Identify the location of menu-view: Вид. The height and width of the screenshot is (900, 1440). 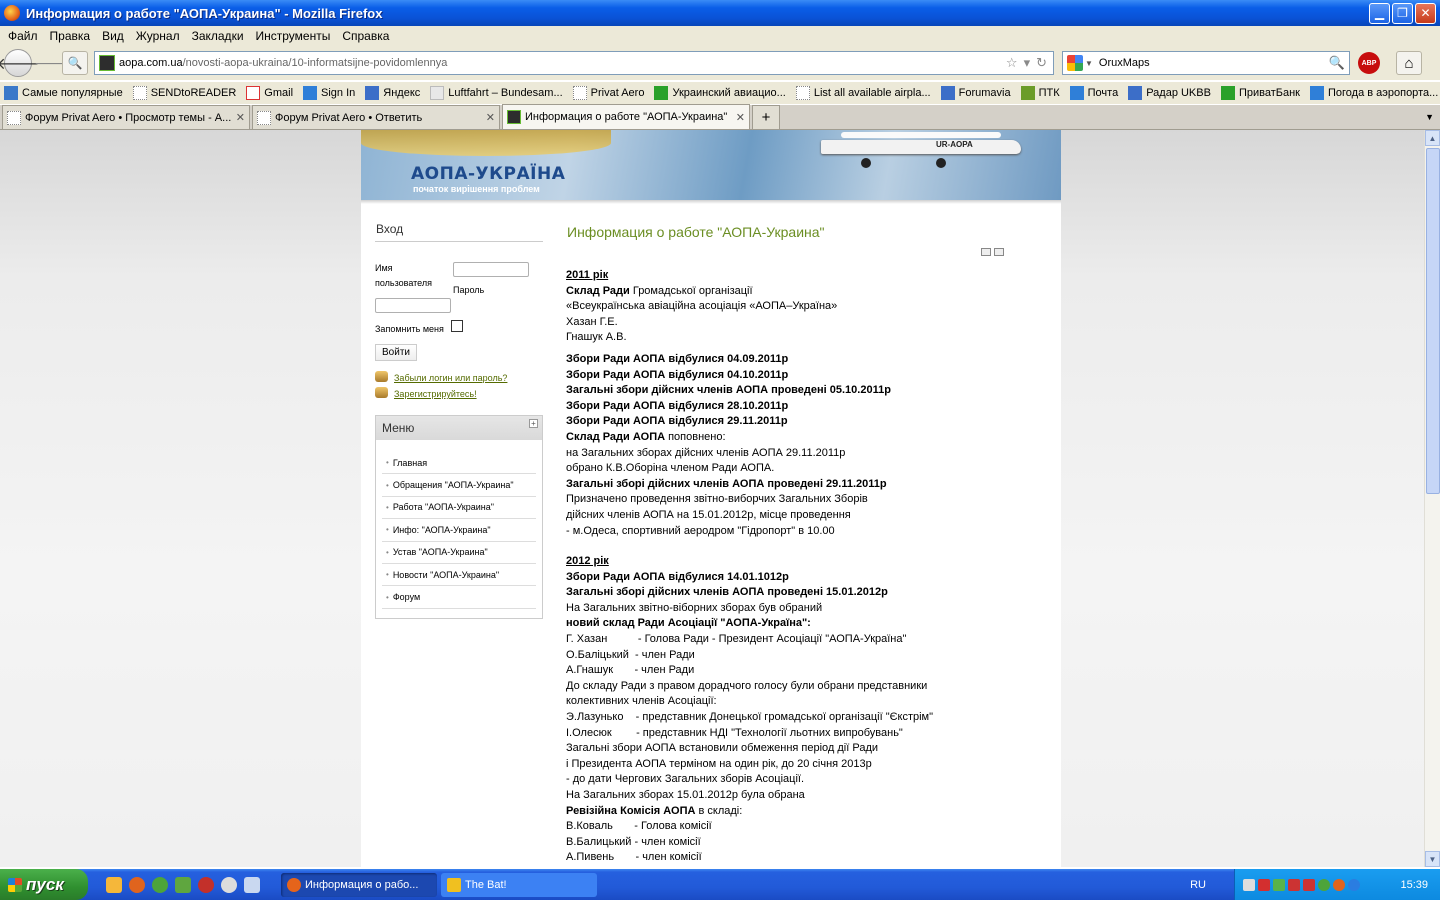
(113, 36).